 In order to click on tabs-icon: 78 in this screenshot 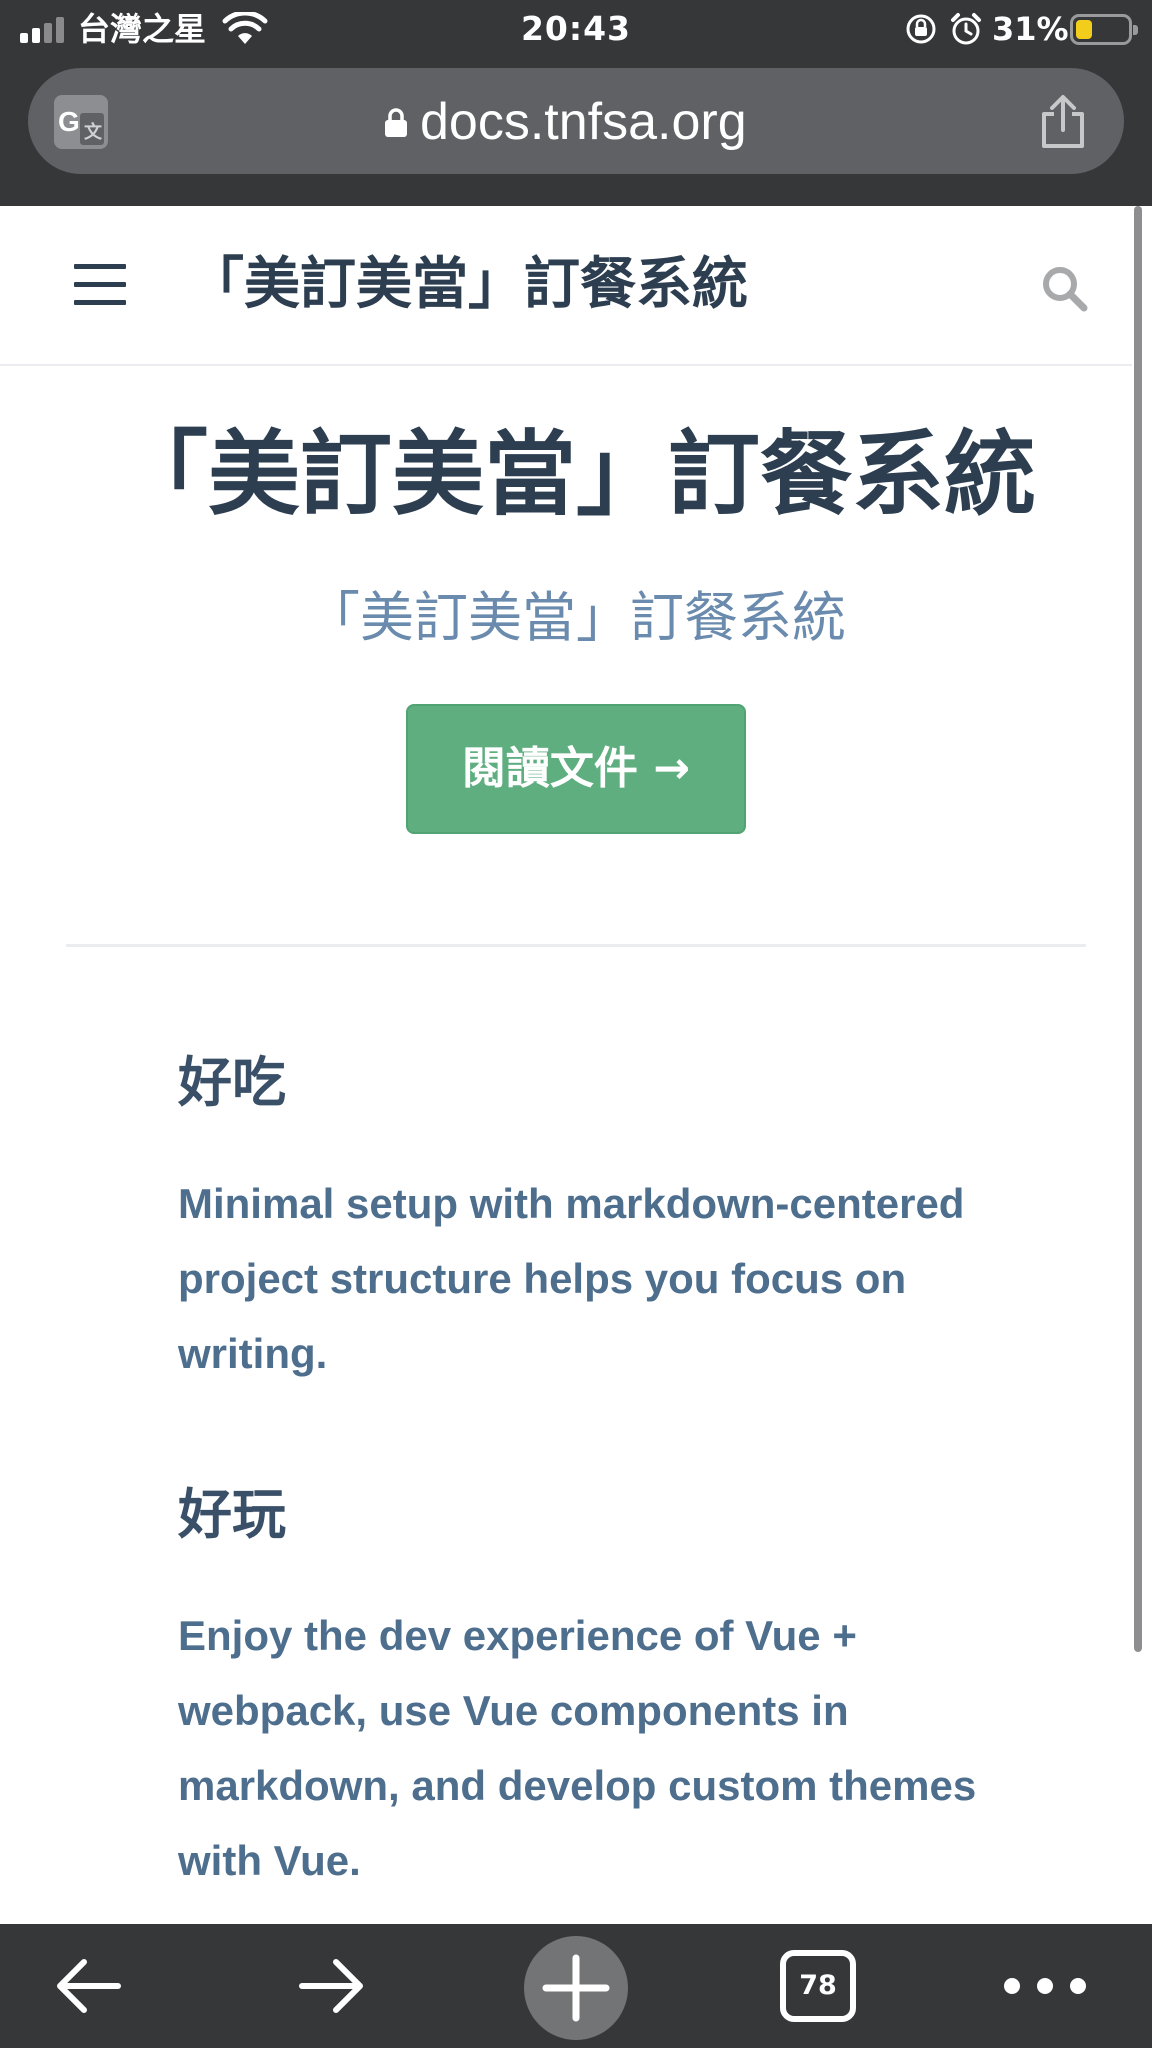, I will do `click(818, 1986)`.